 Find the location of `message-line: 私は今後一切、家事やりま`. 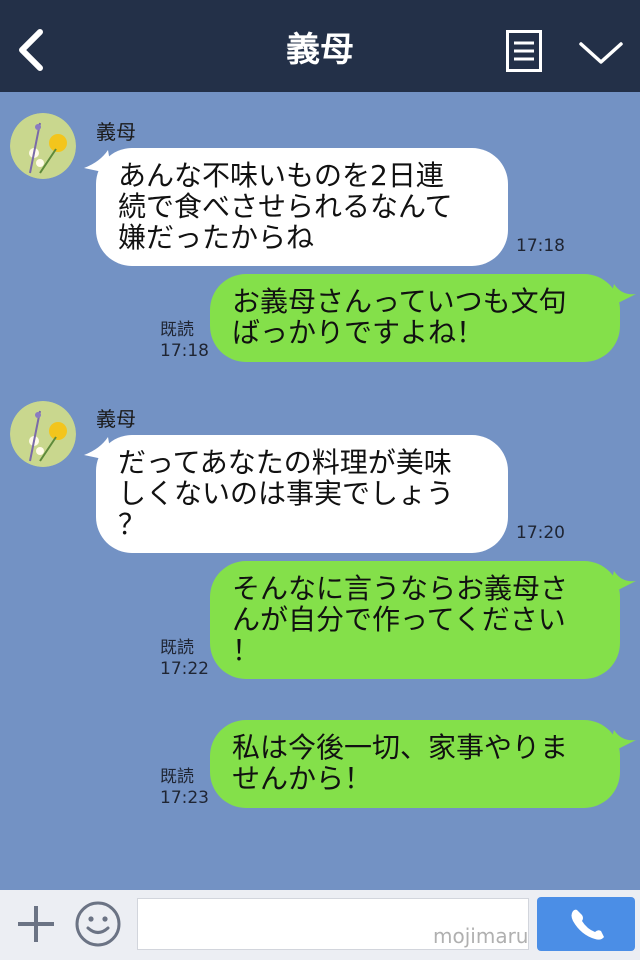

message-line: 私は今後一切、家事やりま is located at coordinates (400, 747).